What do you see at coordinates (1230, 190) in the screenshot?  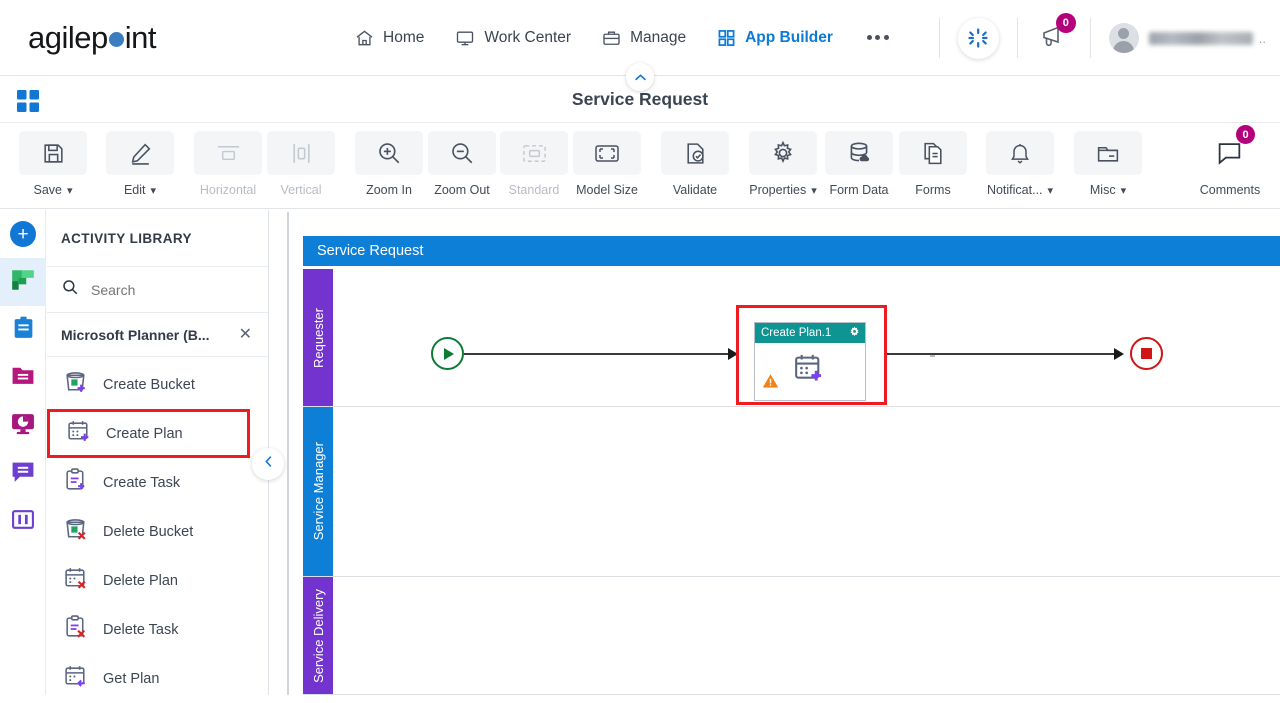 I see `toolbar-label-comments: Comments` at bounding box center [1230, 190].